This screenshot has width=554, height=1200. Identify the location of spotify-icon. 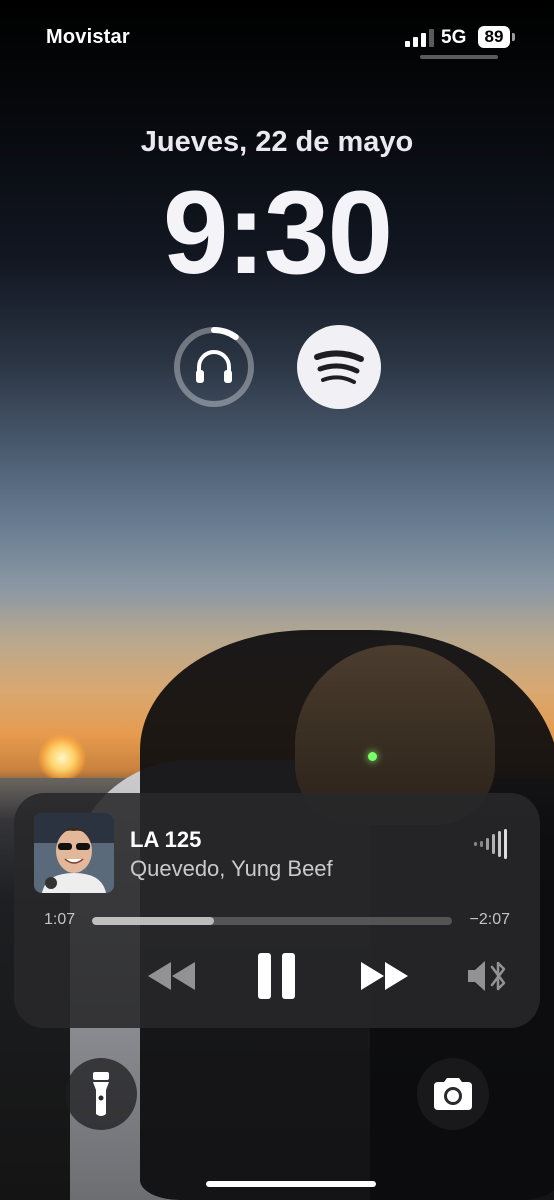
(339, 367).